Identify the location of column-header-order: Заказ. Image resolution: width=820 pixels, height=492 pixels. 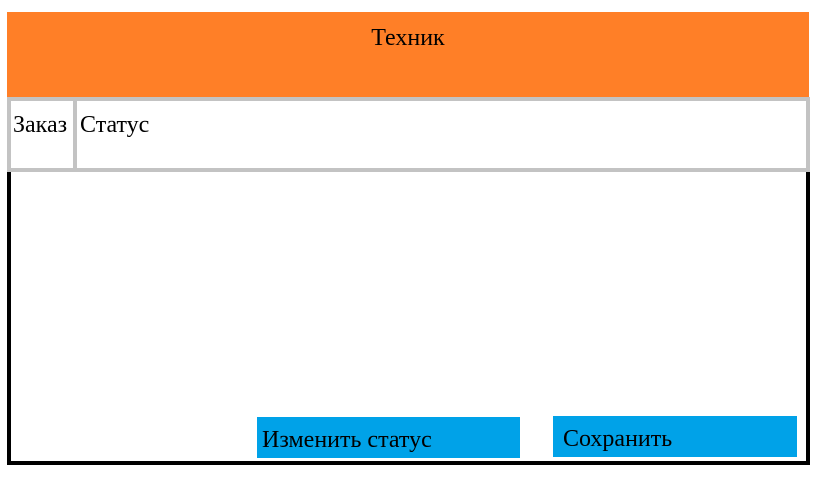
(44, 134).